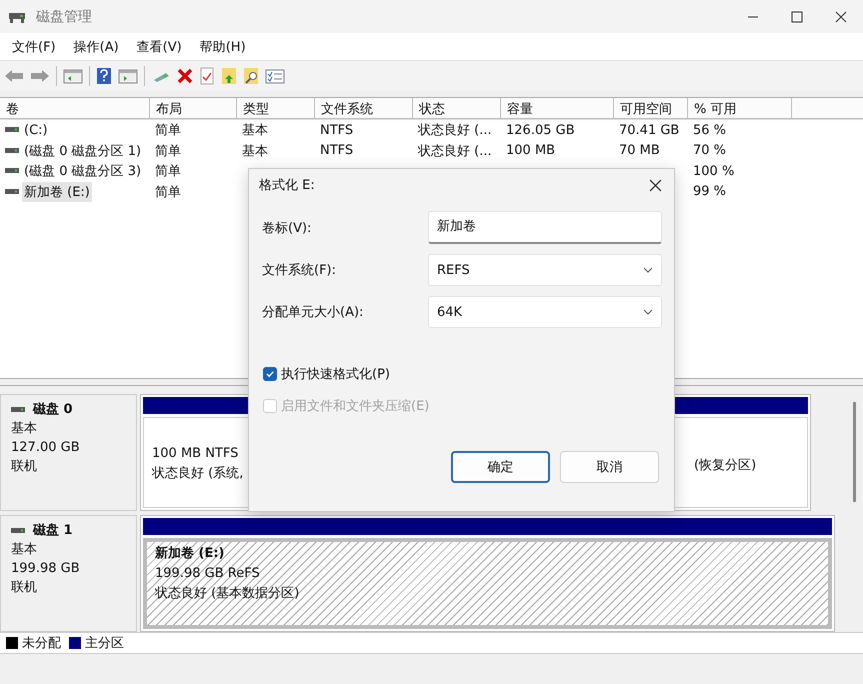 This screenshot has width=863, height=684. I want to click on column-header: 状态, so click(457, 108).